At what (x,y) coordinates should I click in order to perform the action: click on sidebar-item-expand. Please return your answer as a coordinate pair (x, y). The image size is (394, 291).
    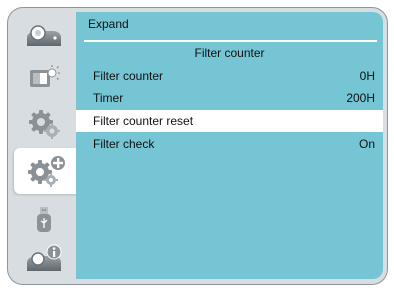
    Looking at the image, I should click on (46, 171).